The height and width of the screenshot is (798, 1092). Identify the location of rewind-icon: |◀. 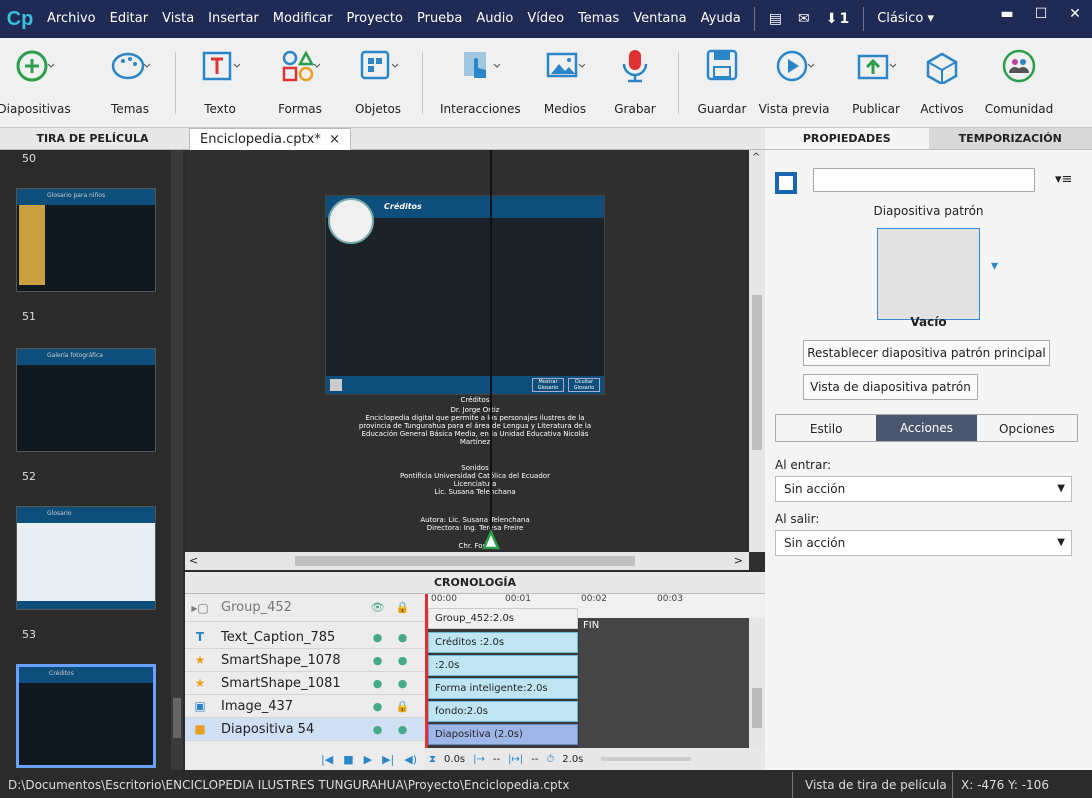
(327, 759).